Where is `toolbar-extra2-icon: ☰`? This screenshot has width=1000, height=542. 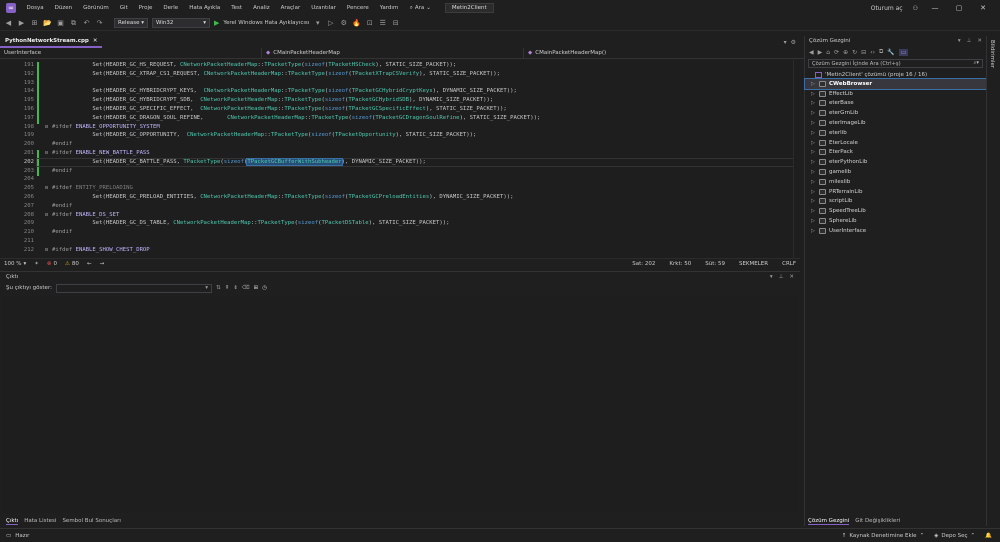
toolbar-extra2-icon: ☰ is located at coordinates (382, 23).